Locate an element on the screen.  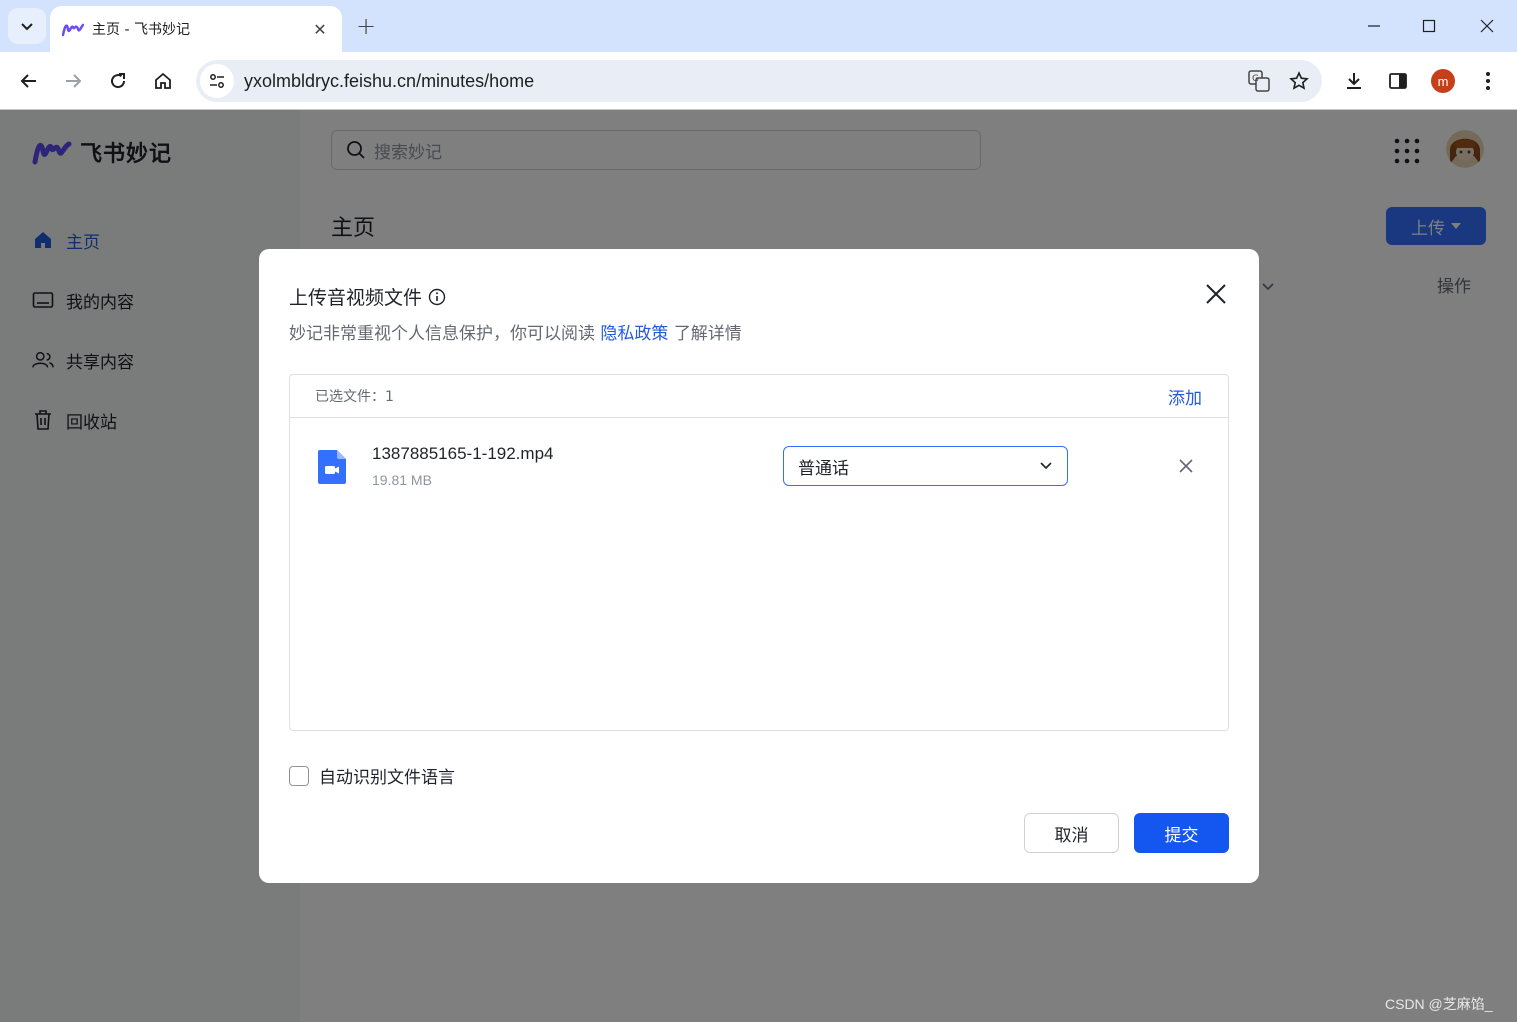
arrow-right-icon is located at coordinates (74, 81).